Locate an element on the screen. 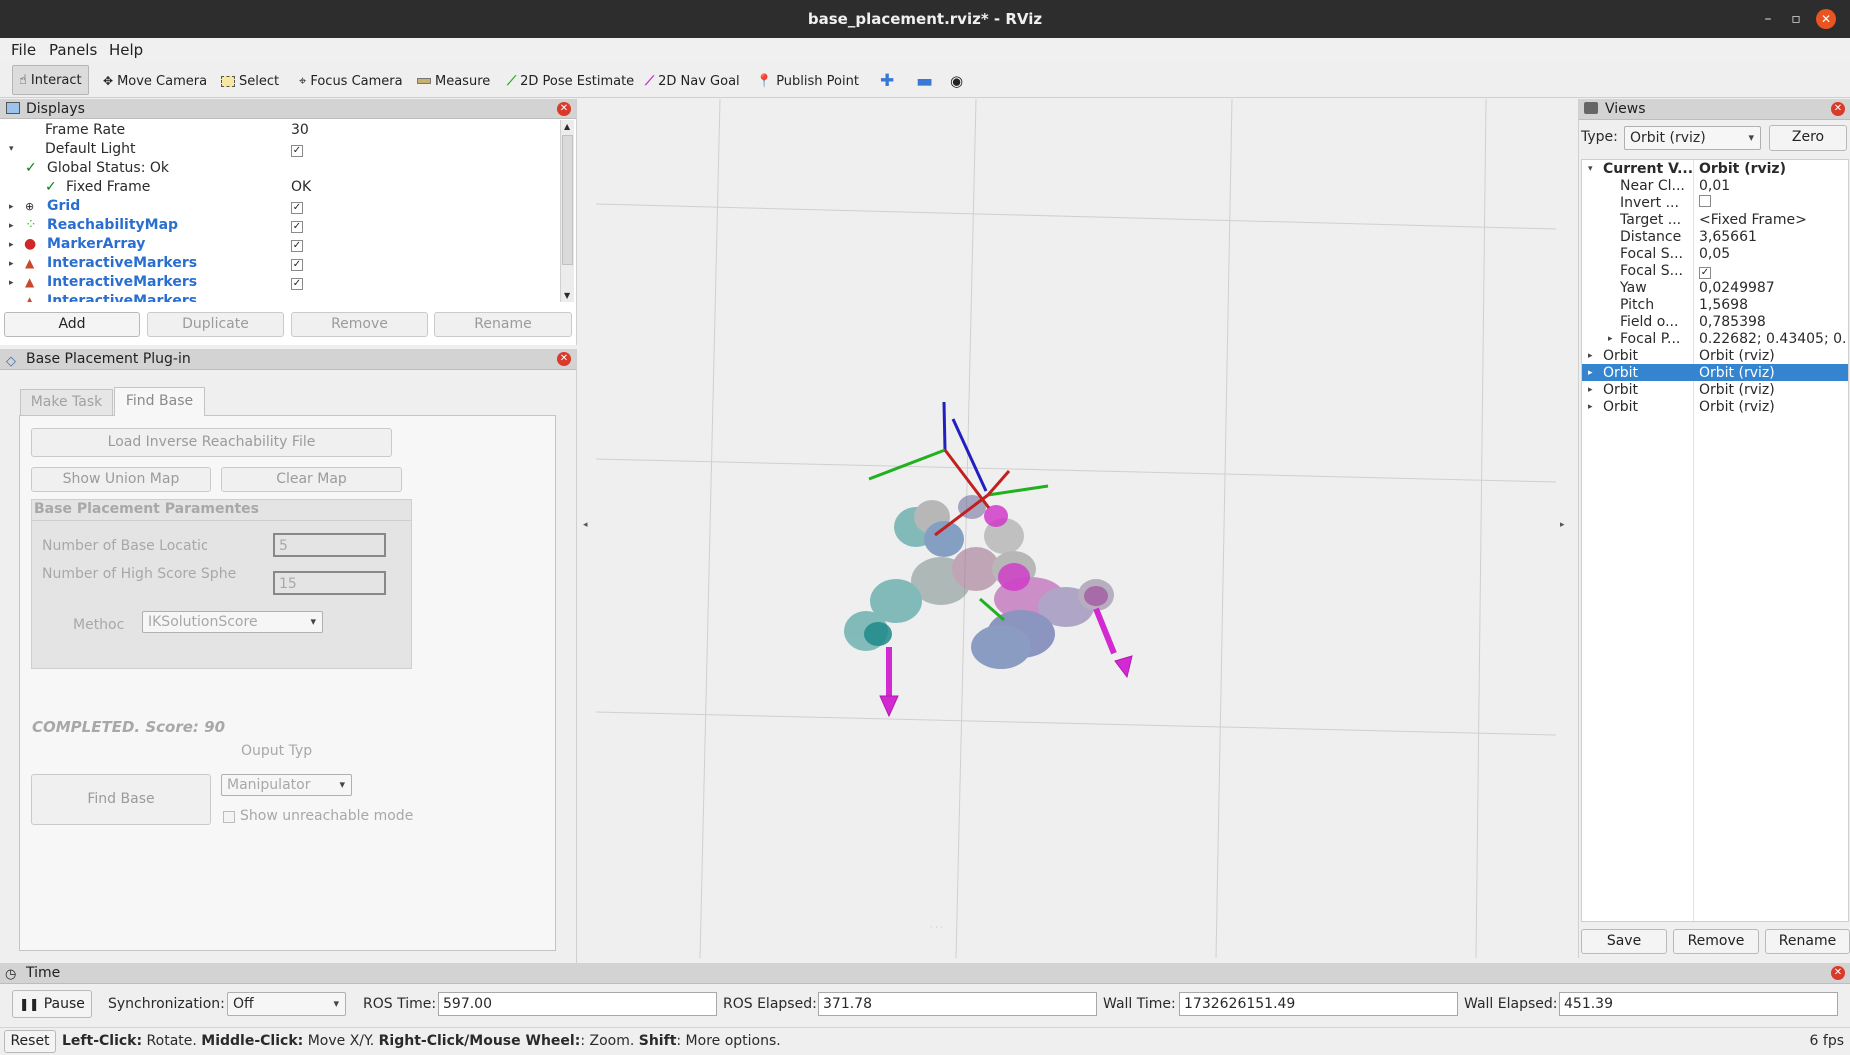 Image resolution: width=1850 pixels, height=1055 pixels. save-view-button: Save is located at coordinates (1624, 941).